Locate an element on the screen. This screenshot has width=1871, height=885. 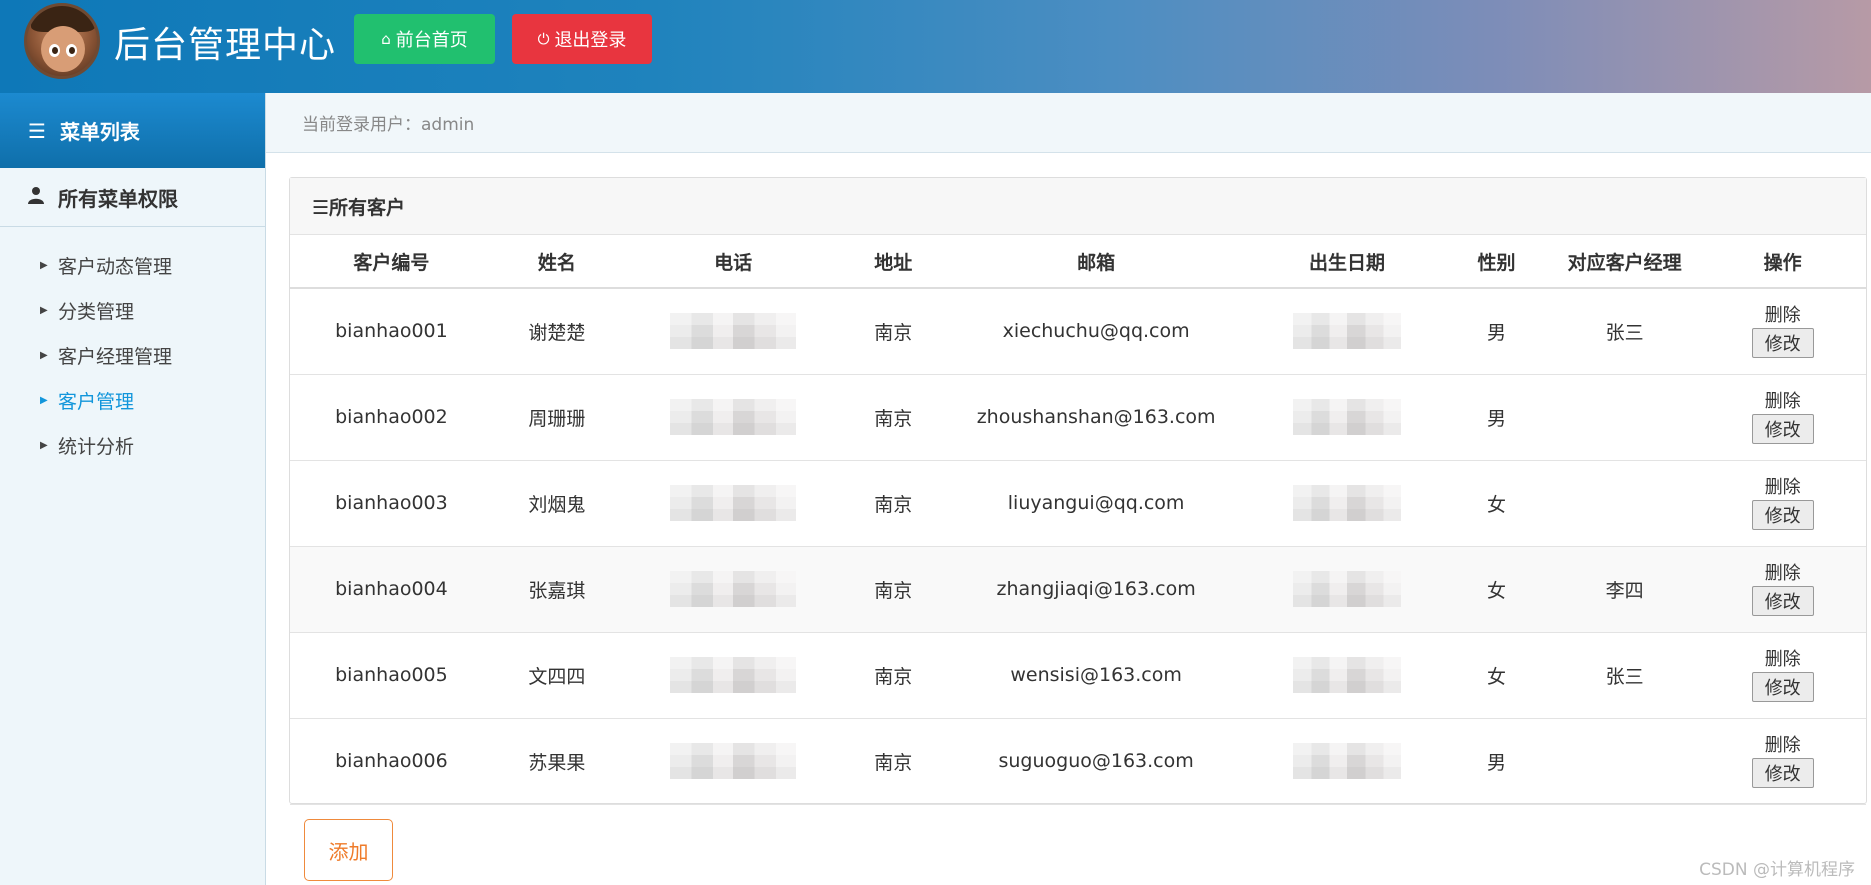
cell-id: bianhao001 is located at coordinates (391, 331).